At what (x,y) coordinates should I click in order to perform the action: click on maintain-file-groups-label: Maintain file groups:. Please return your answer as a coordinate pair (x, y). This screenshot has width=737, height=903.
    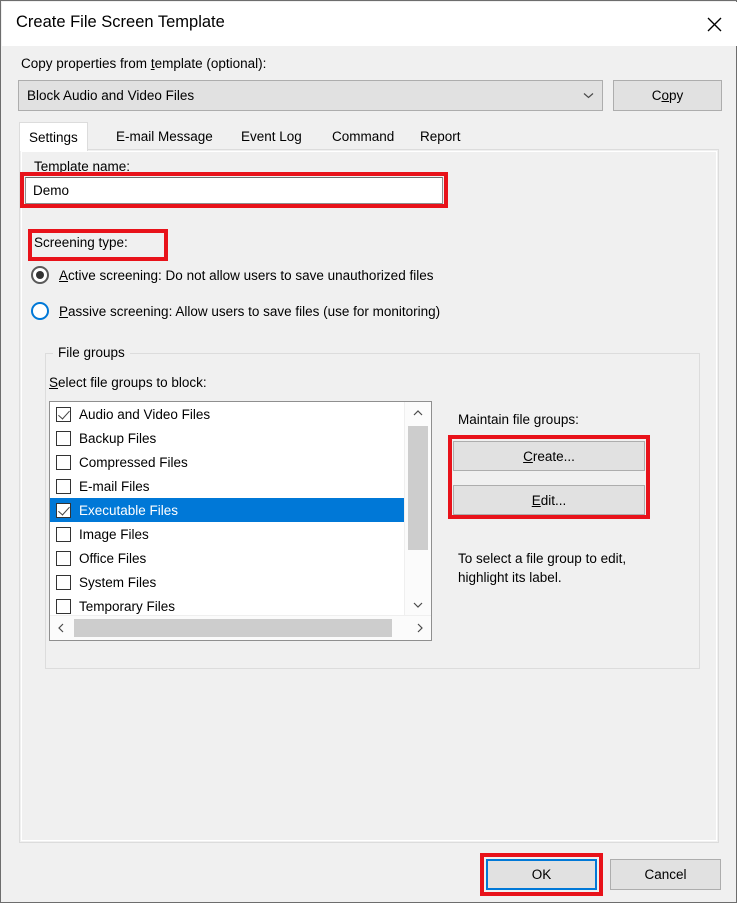
    Looking at the image, I should click on (518, 419).